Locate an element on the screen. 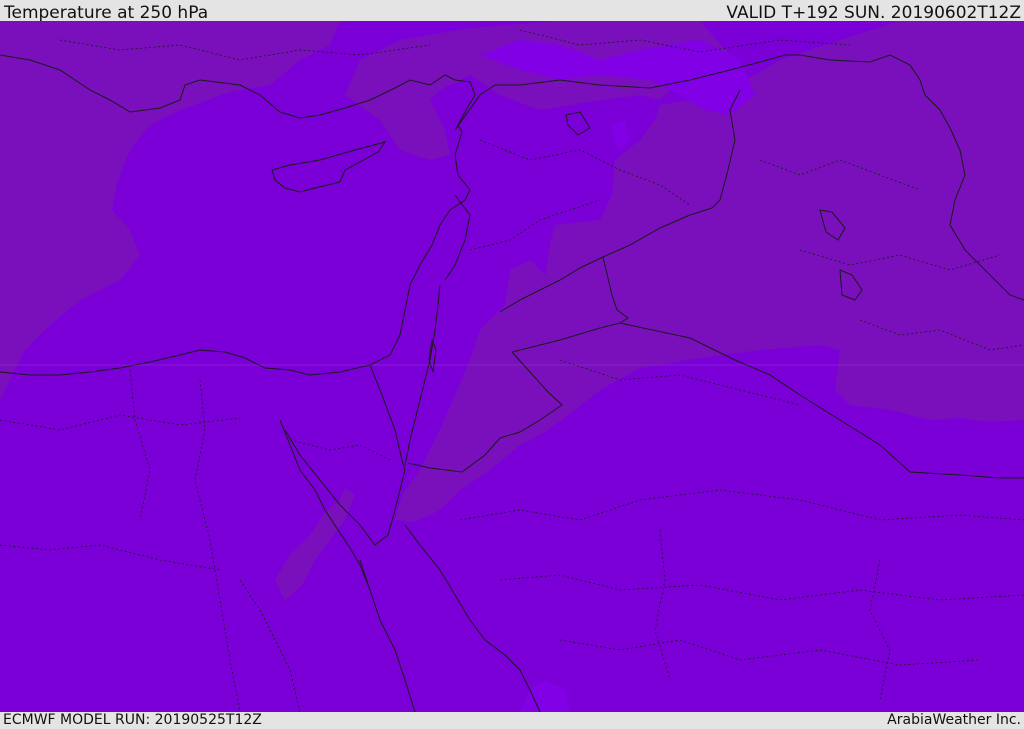 Image resolution: width=1024 pixels, height=729 pixels. model-run-label: ECMWF MODEL RUN: 20190525T12Z is located at coordinates (132, 720).